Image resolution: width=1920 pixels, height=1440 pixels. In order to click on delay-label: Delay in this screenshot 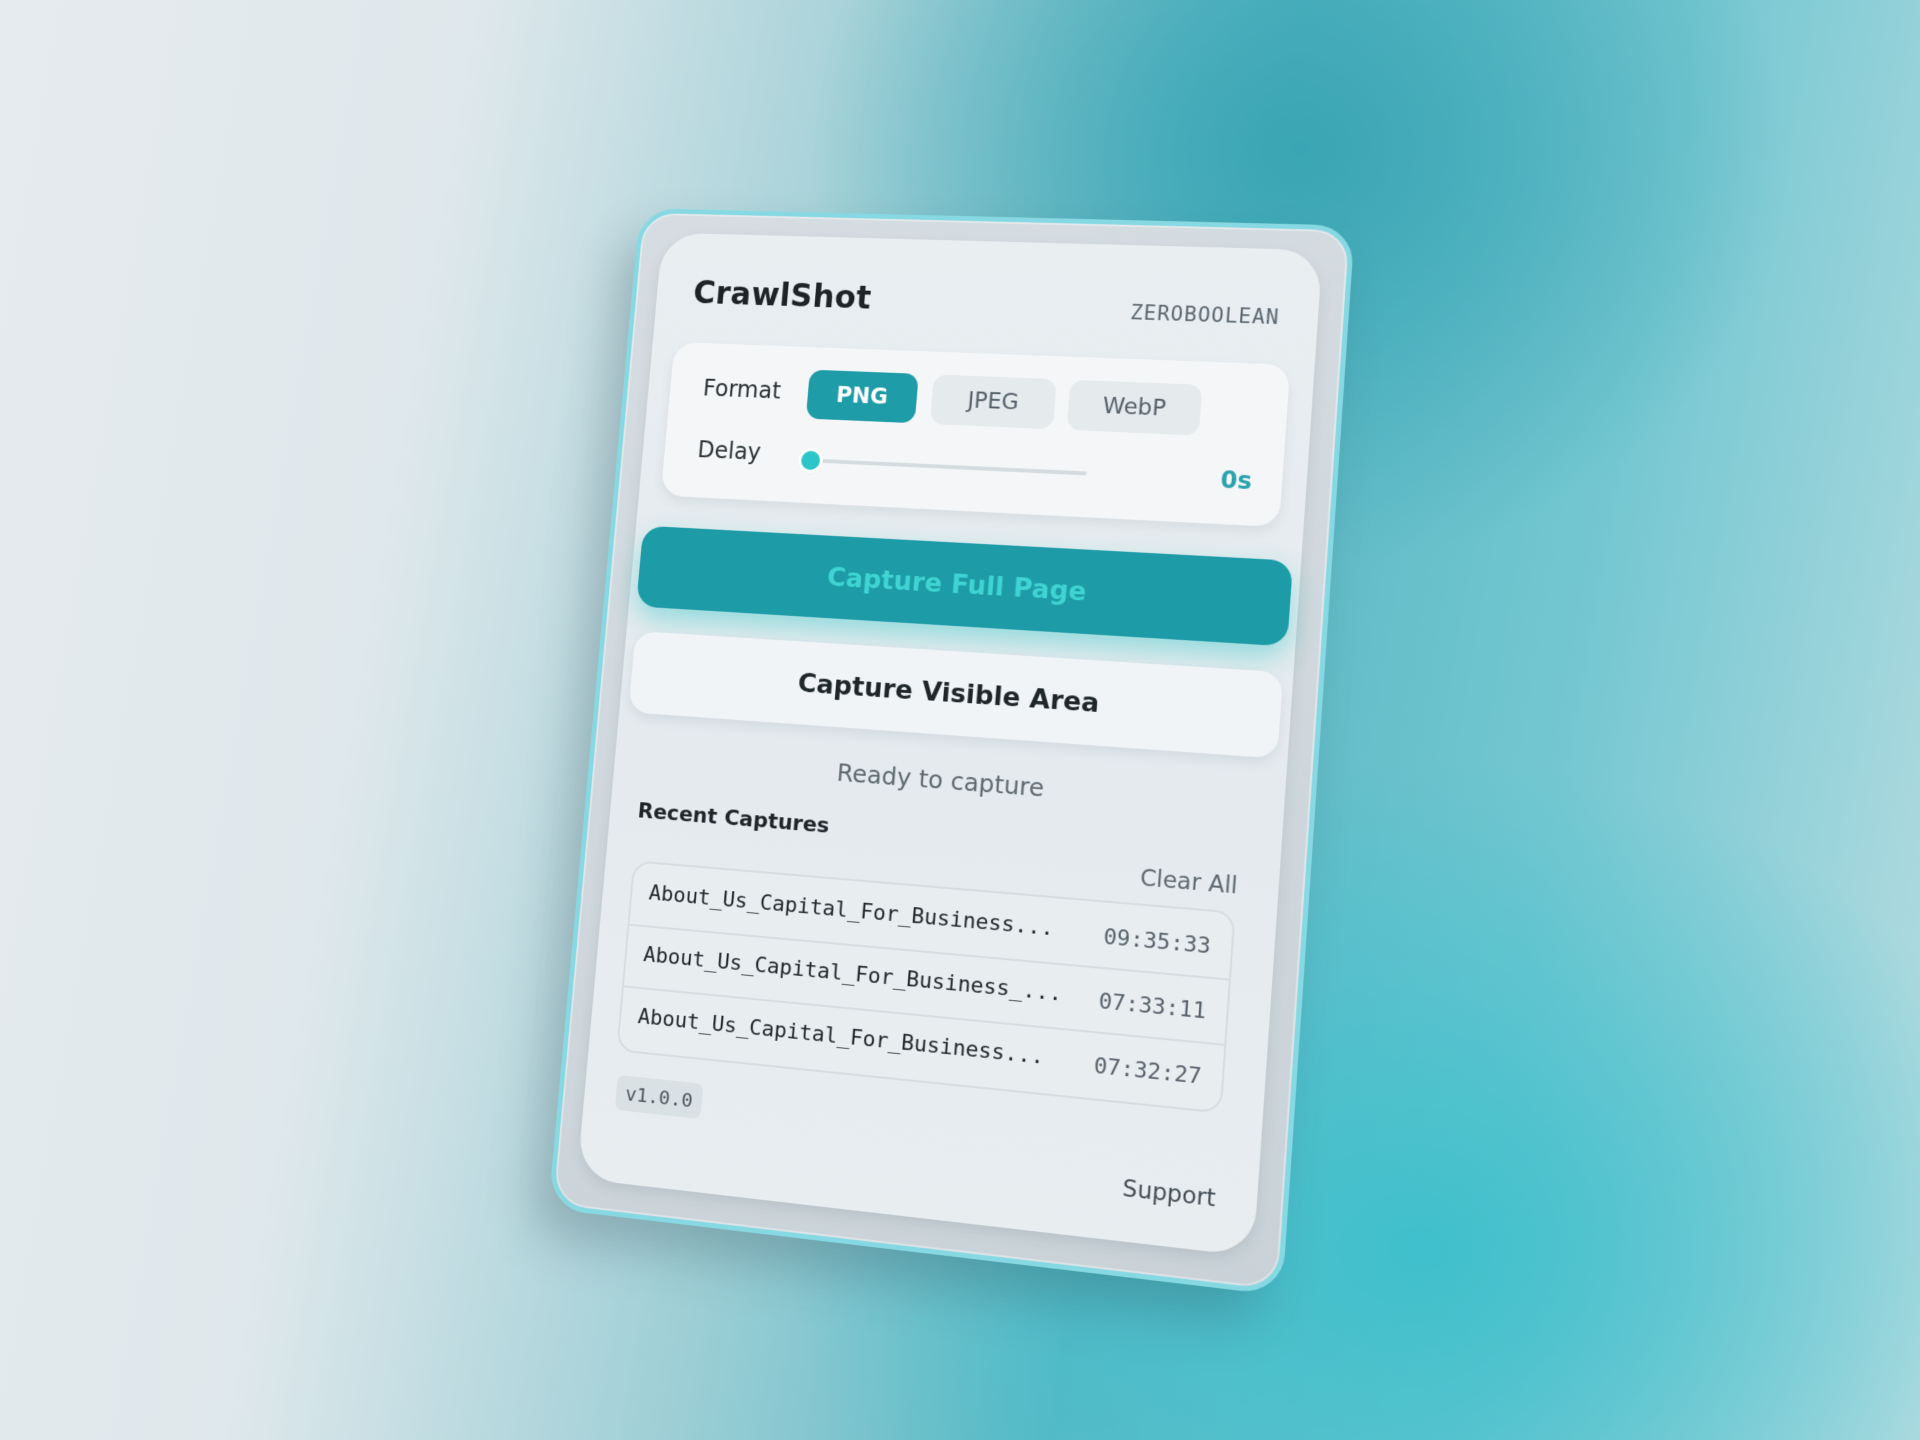, I will do `click(729, 451)`.